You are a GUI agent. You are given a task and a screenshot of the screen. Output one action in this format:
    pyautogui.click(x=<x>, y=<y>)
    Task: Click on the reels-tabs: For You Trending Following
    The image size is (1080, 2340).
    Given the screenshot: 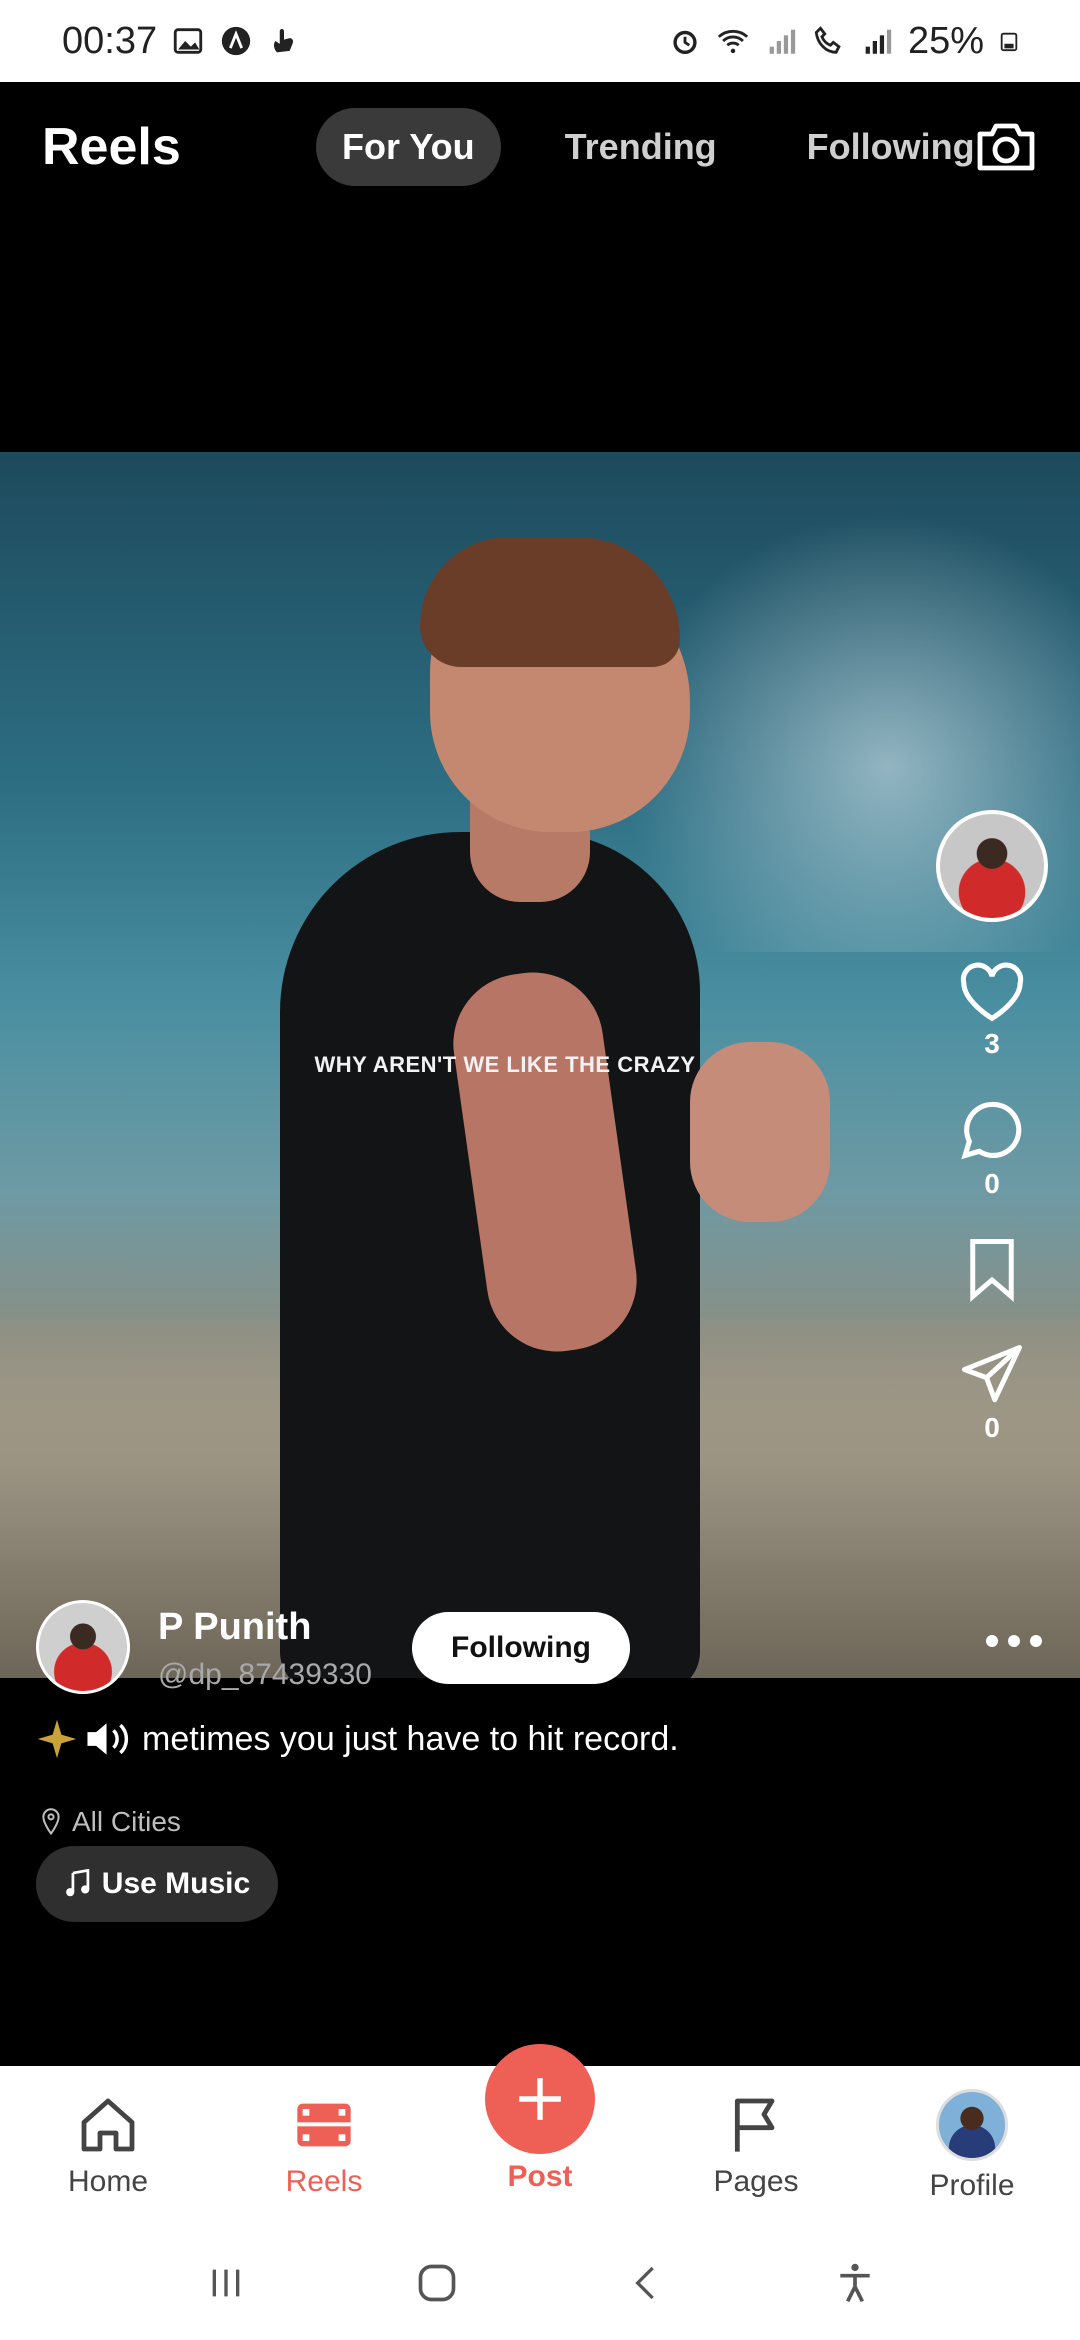 What is the action you would take?
    pyautogui.click(x=658, y=147)
    